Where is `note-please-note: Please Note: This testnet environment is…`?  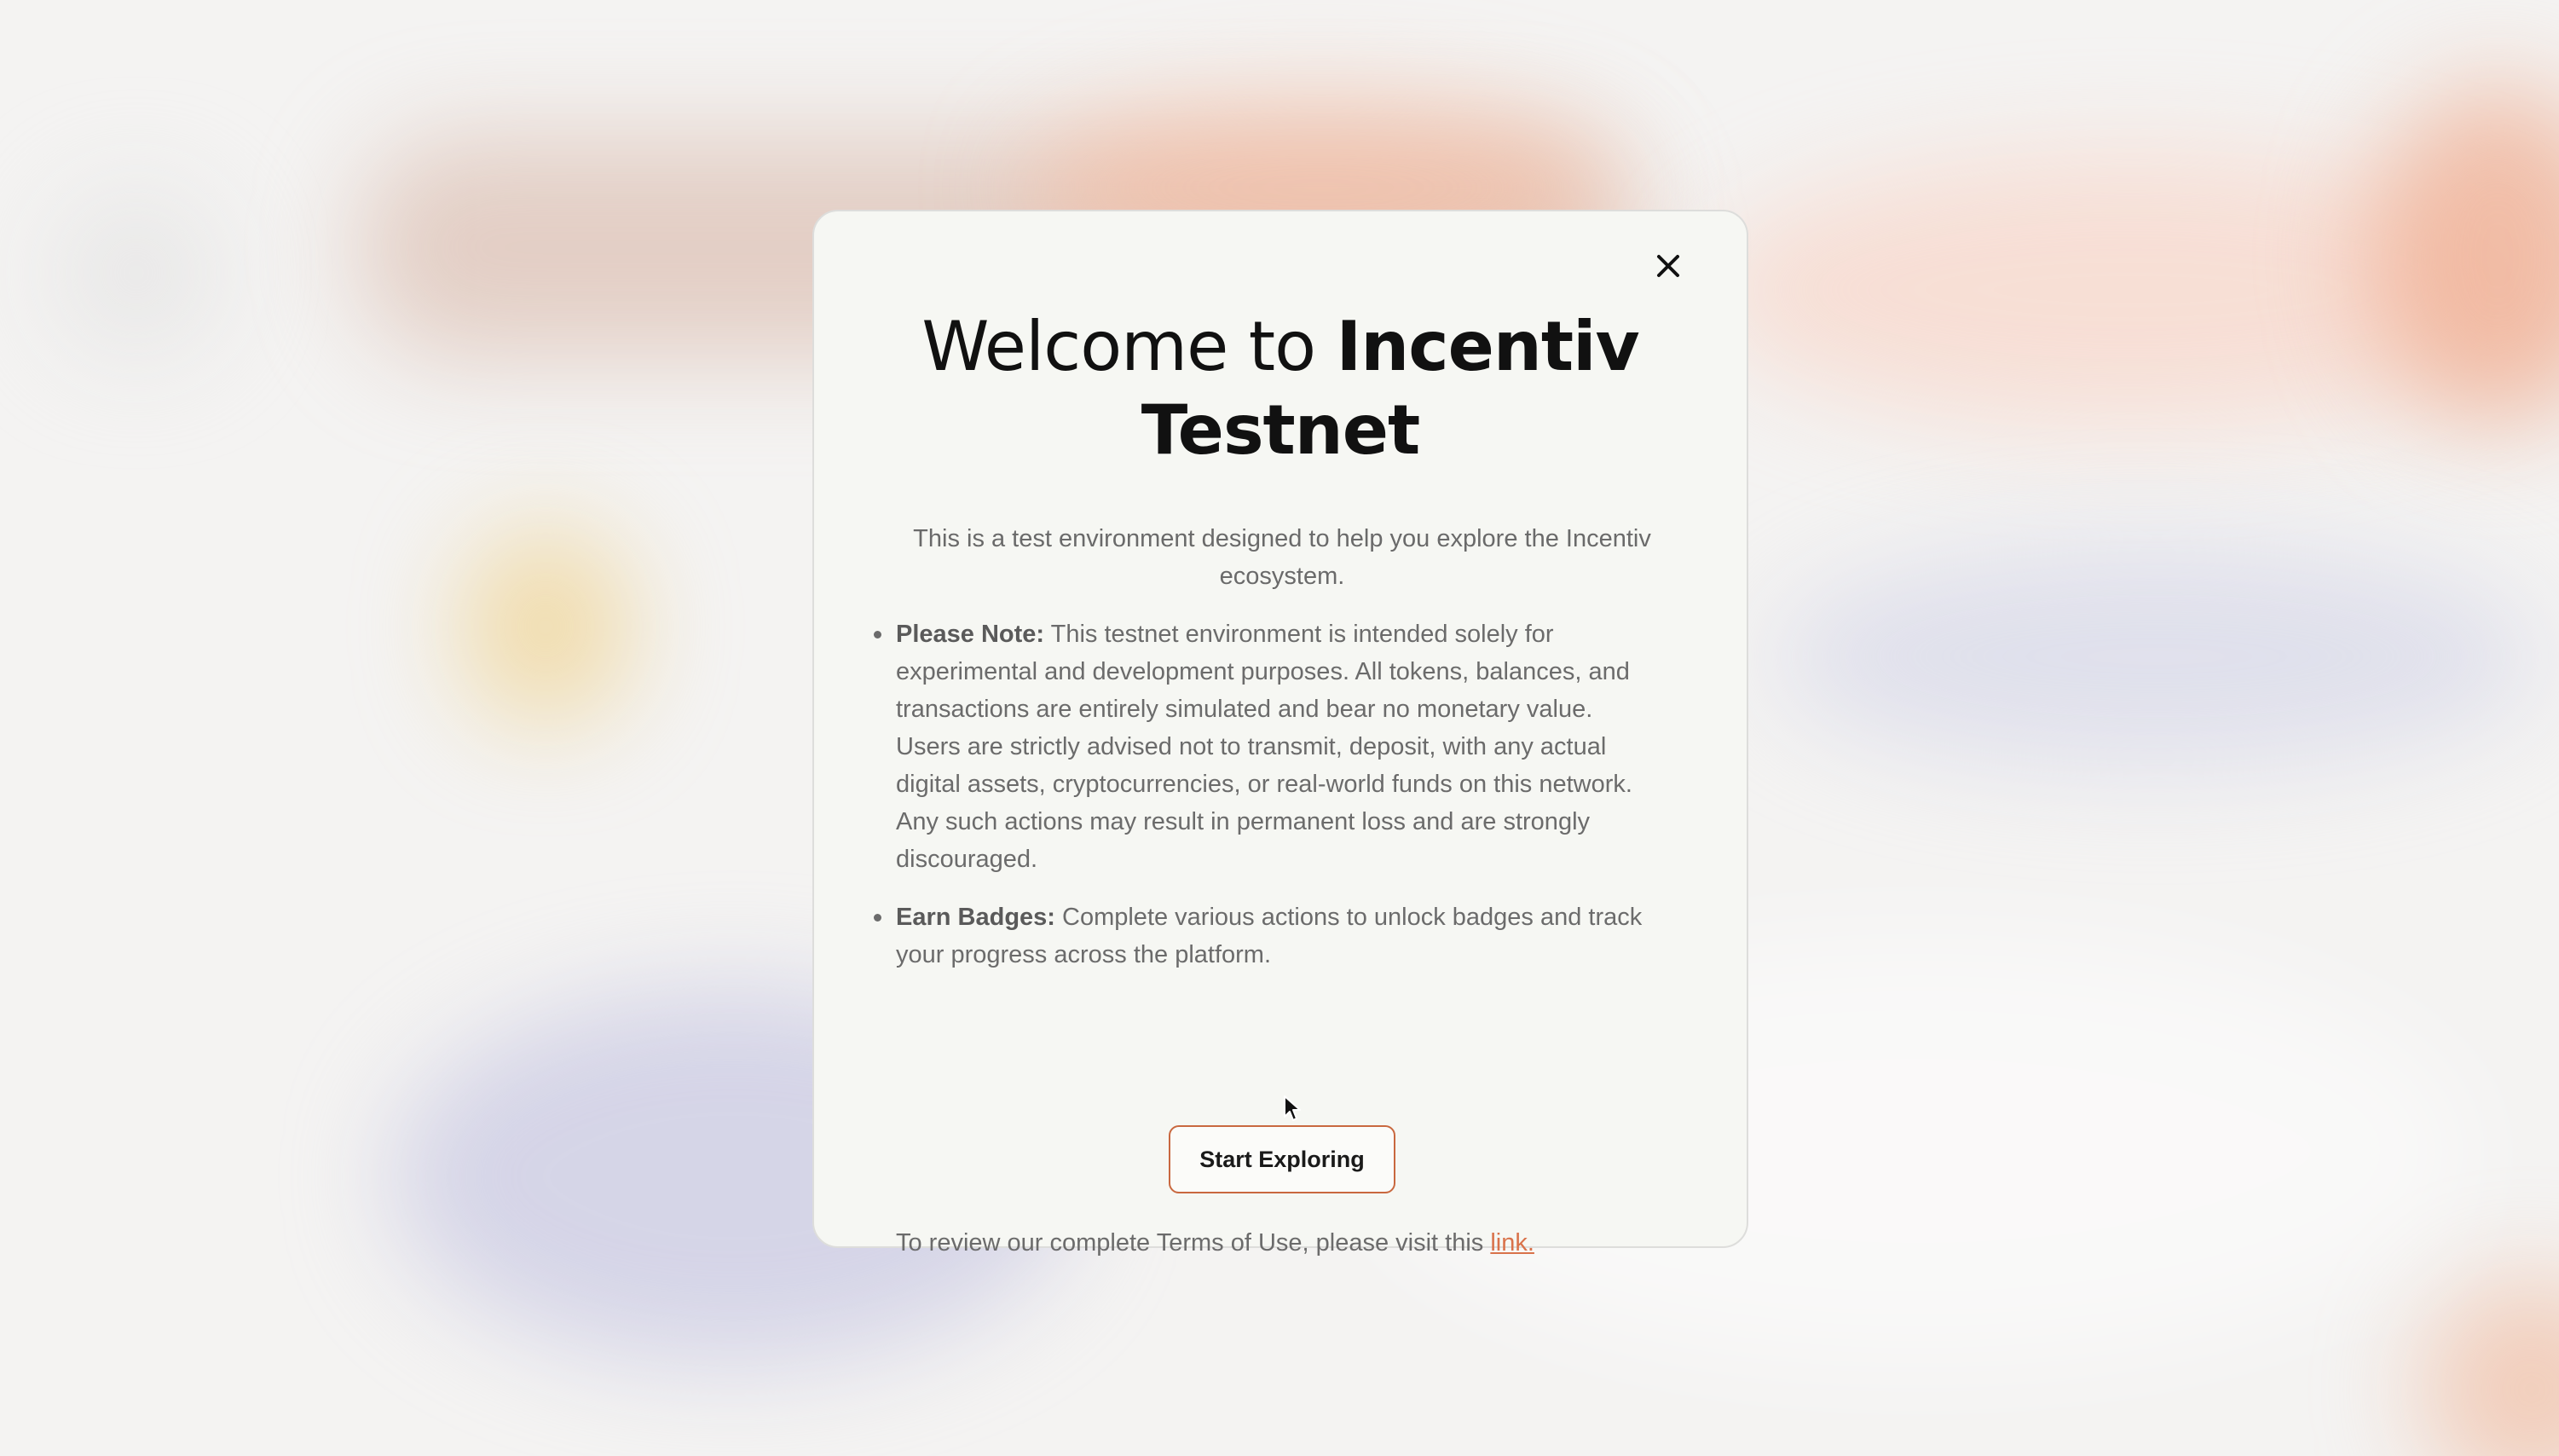
note-please-note: Please Note: This testnet environment is… is located at coordinates (1268, 746).